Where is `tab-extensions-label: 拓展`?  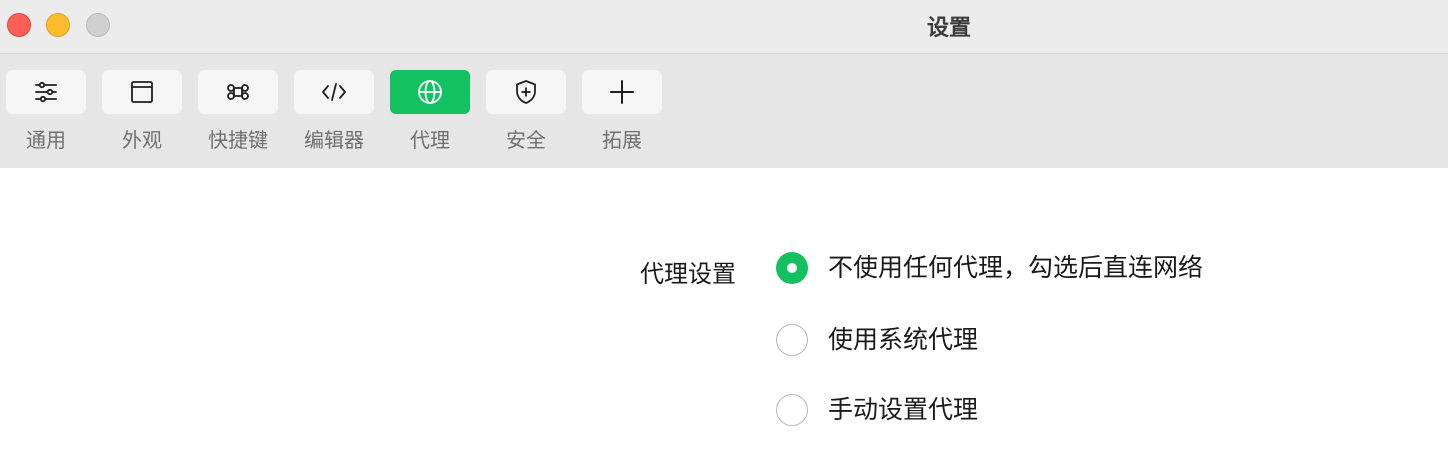
tab-extensions-label: 拓展 is located at coordinates (622, 140).